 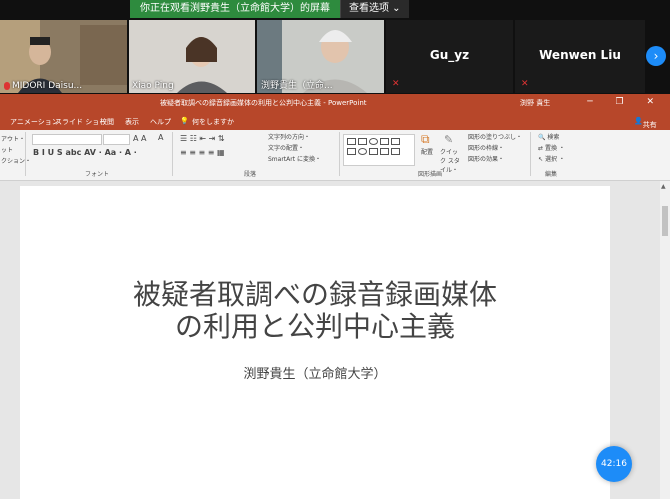 I want to click on paragraph-group-label: 段落, so click(x=250, y=174).